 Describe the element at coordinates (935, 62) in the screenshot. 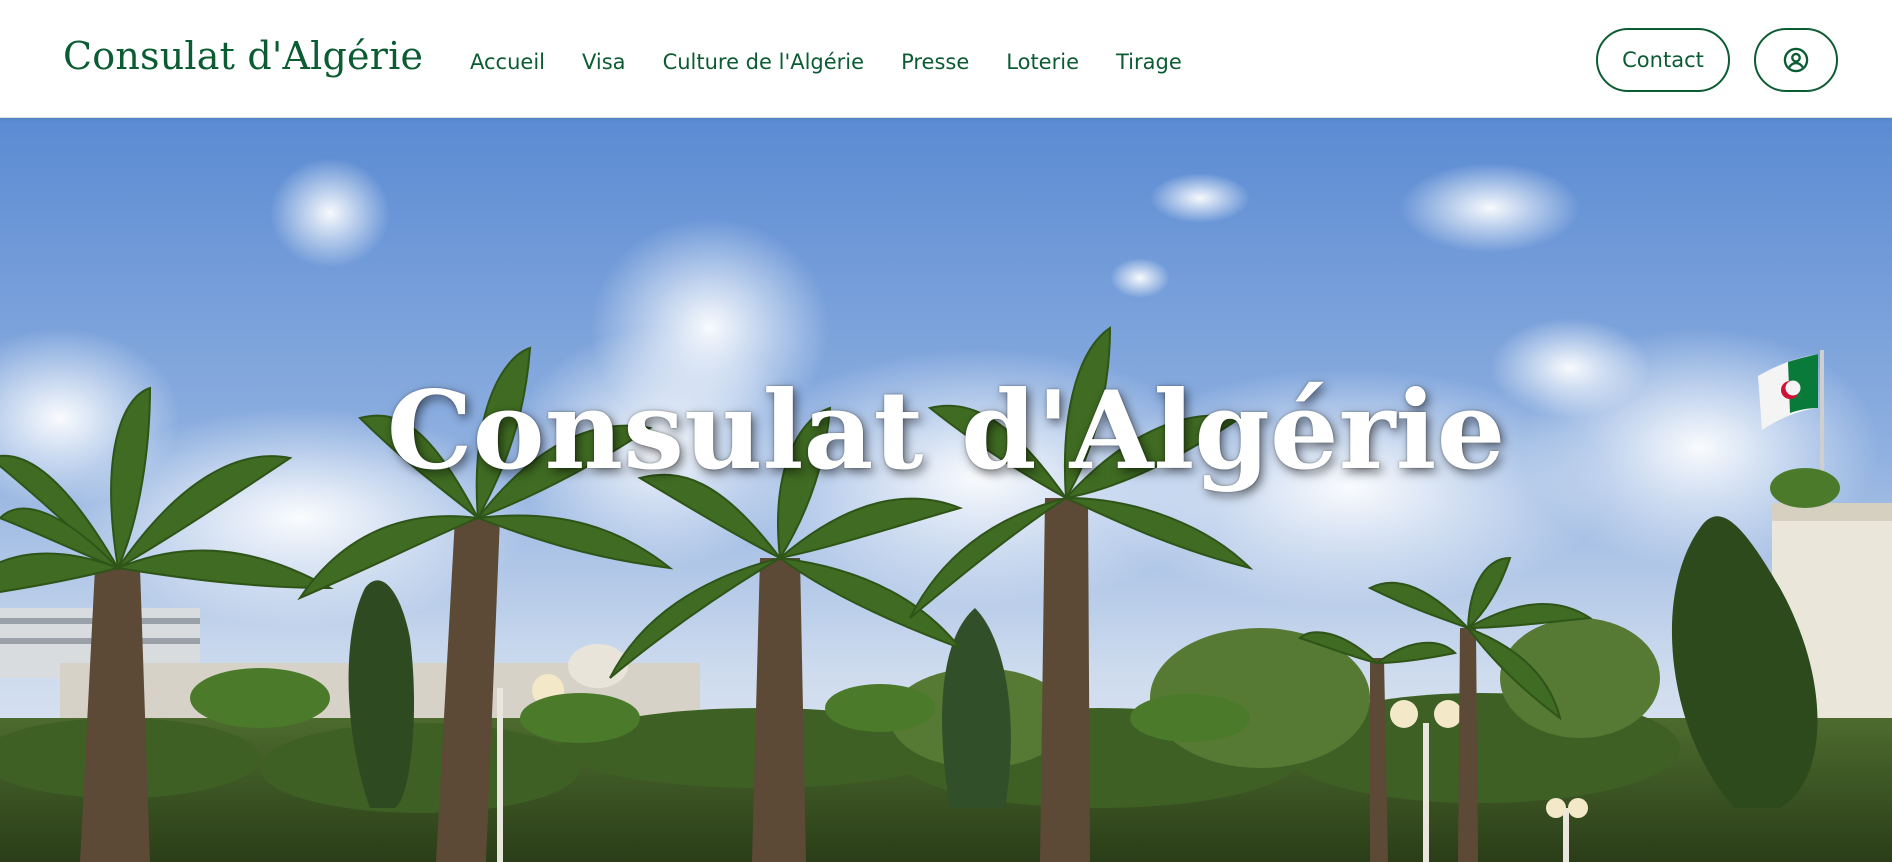

I see `nav-item-presse: Presse` at that location.